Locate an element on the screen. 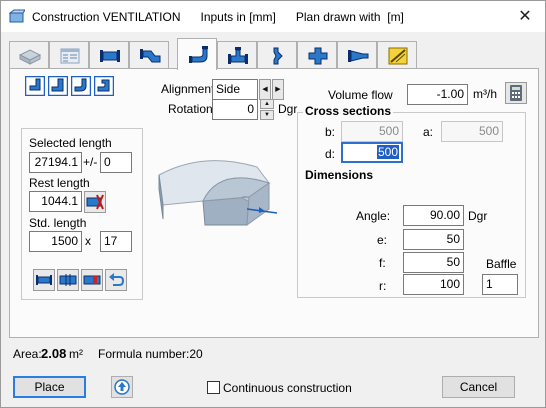 Image resolution: width=546 pixels, height=408 pixels. reducer-duct-icon is located at coordinates (278, 56).